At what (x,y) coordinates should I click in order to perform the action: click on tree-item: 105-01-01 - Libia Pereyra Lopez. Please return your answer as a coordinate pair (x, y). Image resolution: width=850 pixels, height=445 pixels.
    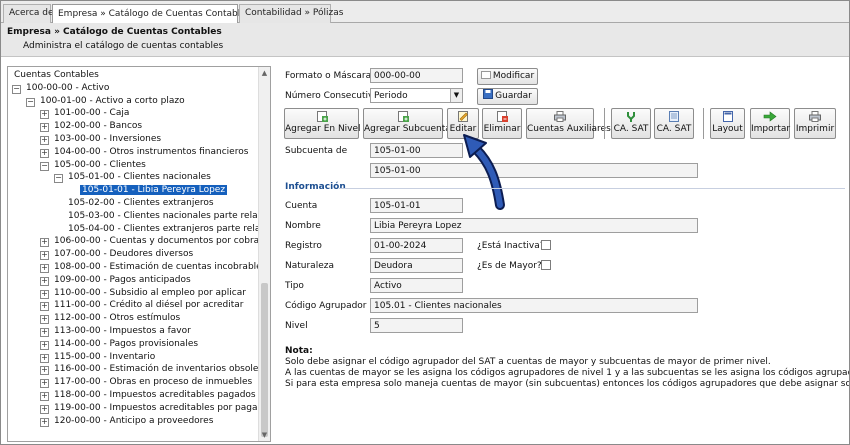
    Looking at the image, I should click on (148, 190).